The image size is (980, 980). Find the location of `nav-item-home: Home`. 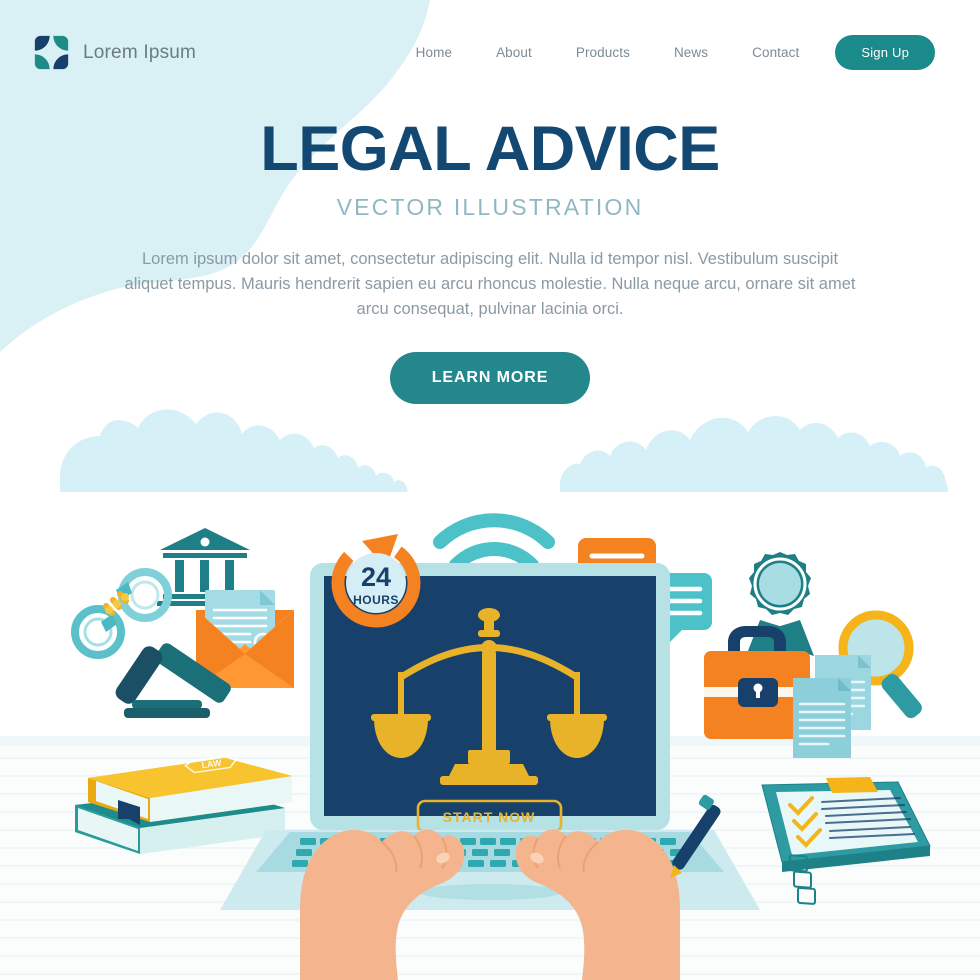

nav-item-home: Home is located at coordinates (434, 52).